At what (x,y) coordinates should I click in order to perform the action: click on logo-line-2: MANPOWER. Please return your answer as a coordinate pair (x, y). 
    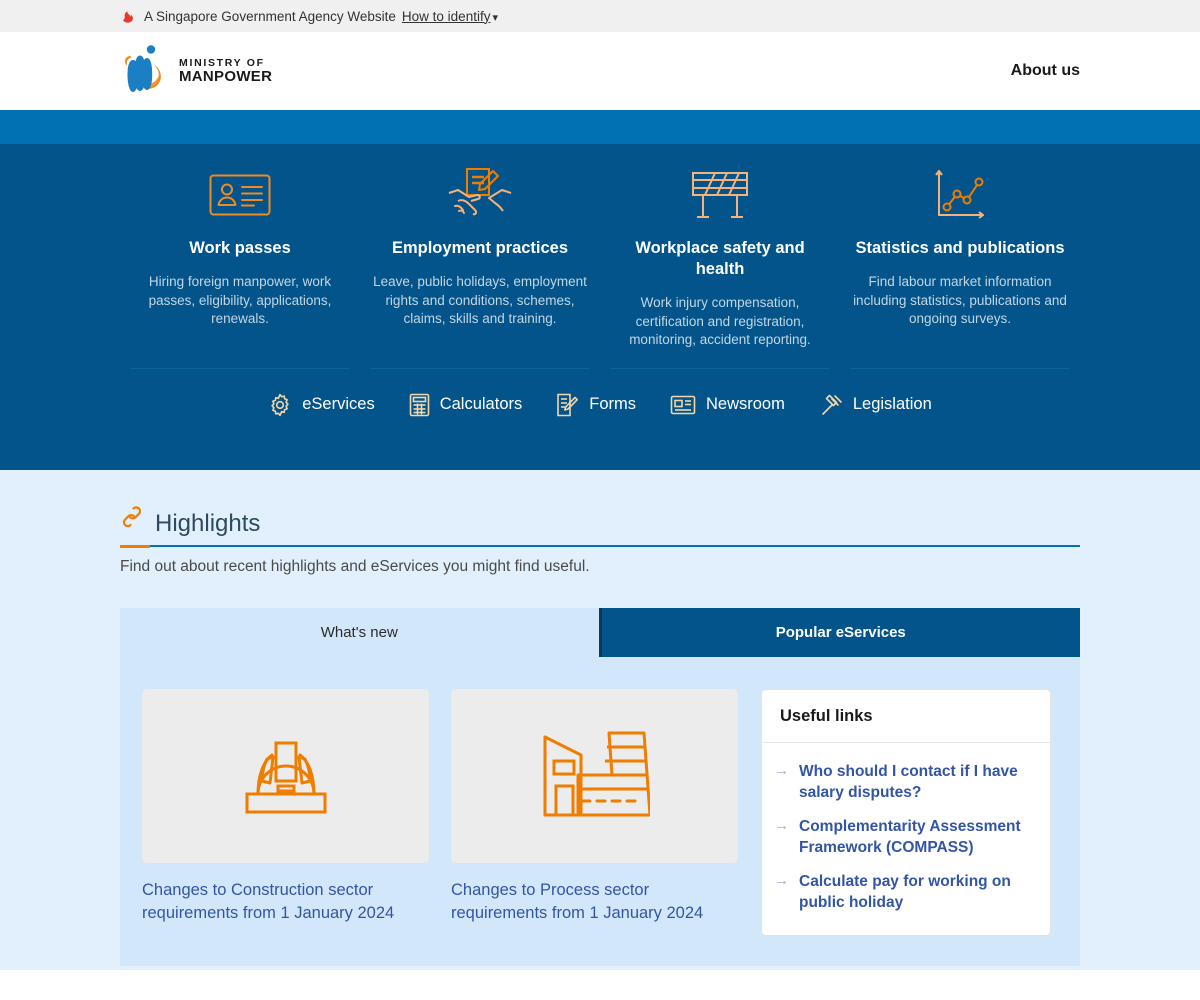
    Looking at the image, I should click on (226, 76).